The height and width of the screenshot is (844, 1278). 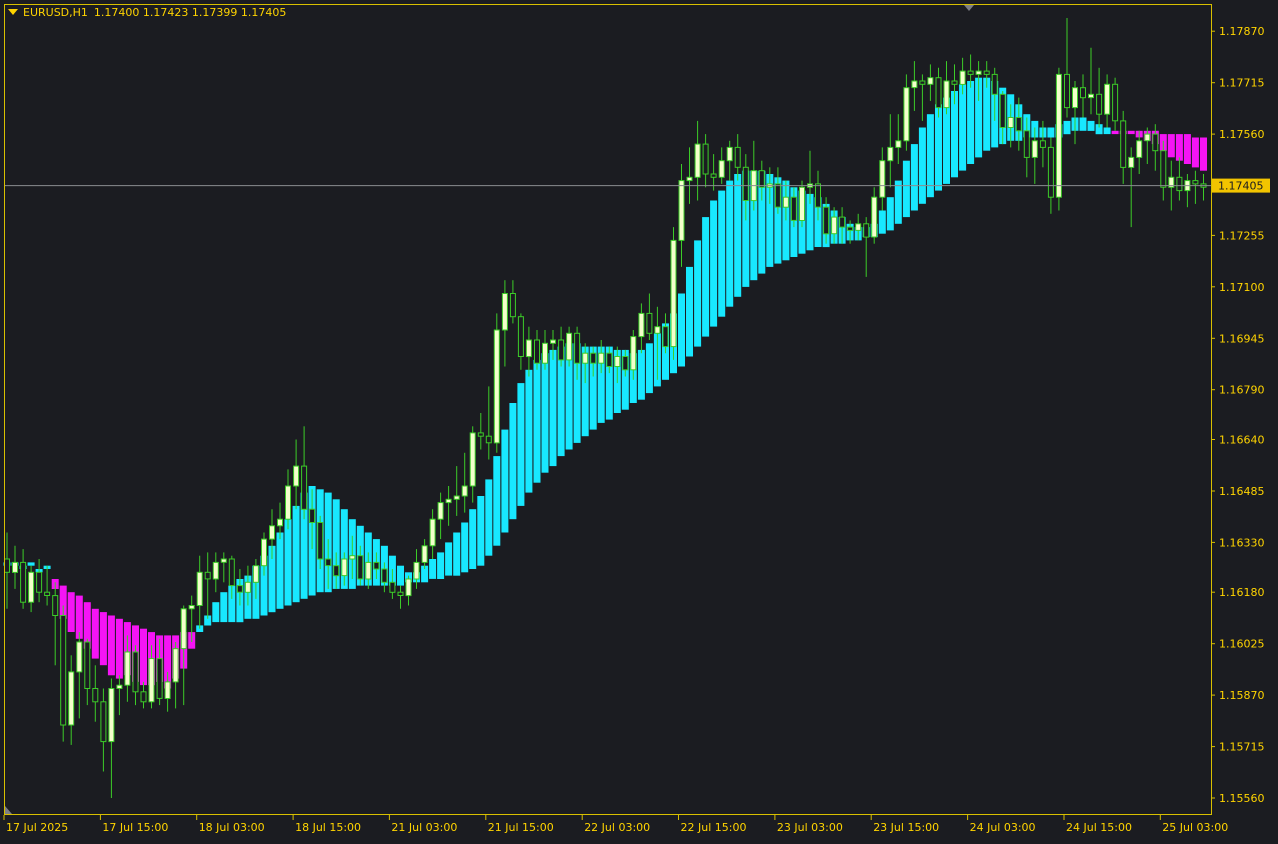 I want to click on y-tick-label: 1.16945, so click(x=1242, y=338).